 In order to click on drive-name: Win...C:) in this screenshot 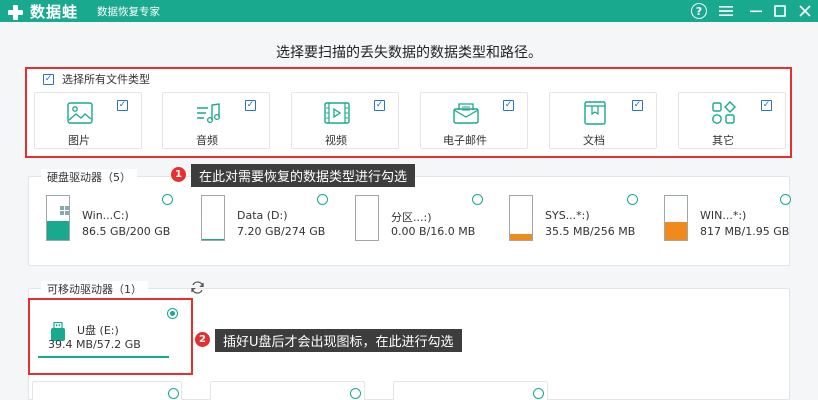, I will do `click(105, 215)`.